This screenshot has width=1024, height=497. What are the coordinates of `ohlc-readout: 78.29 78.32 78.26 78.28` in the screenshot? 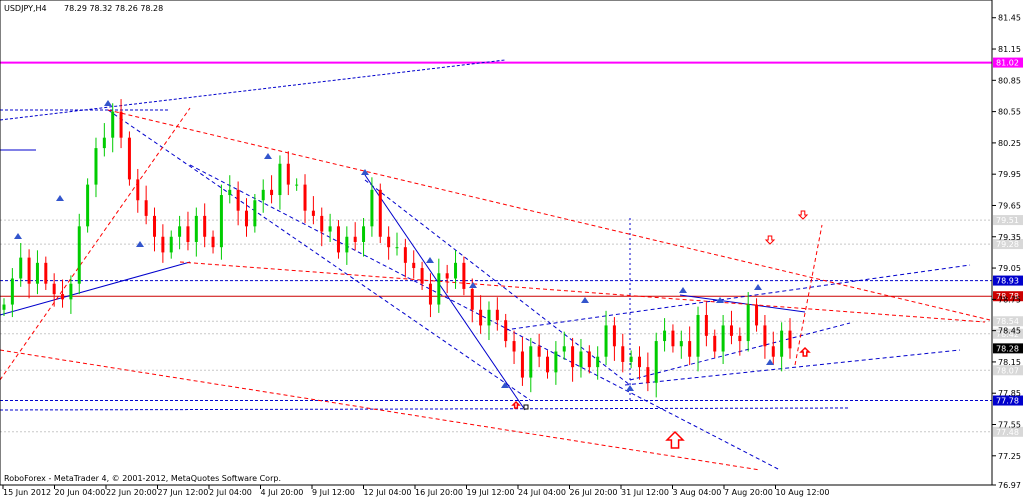 It's located at (113, 8).